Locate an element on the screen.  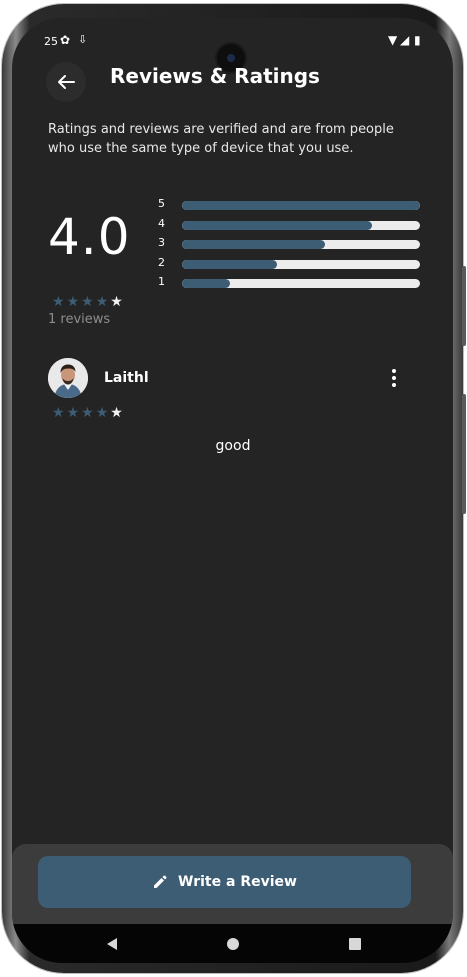
review-count: 1 reviews is located at coordinates (79, 319).